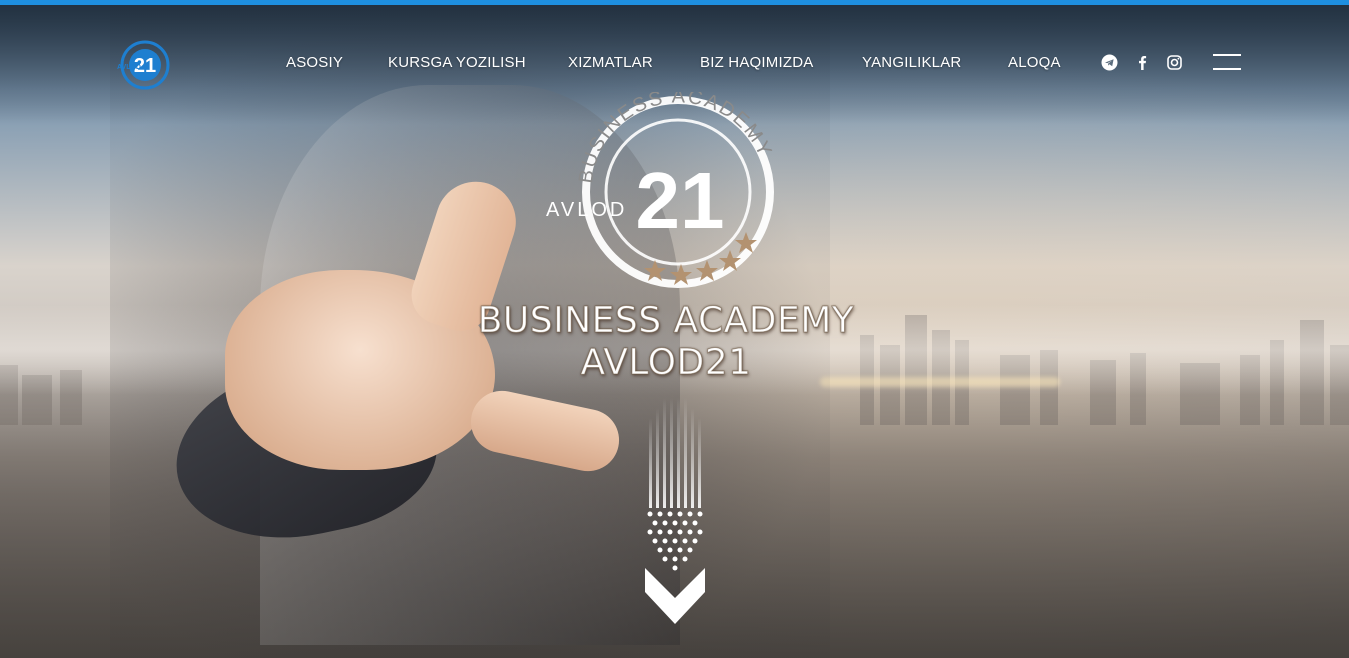 The height and width of the screenshot is (658, 1349). I want to click on nav-item-kursga-yozilish: KURSGA YOZILISH, so click(457, 62).